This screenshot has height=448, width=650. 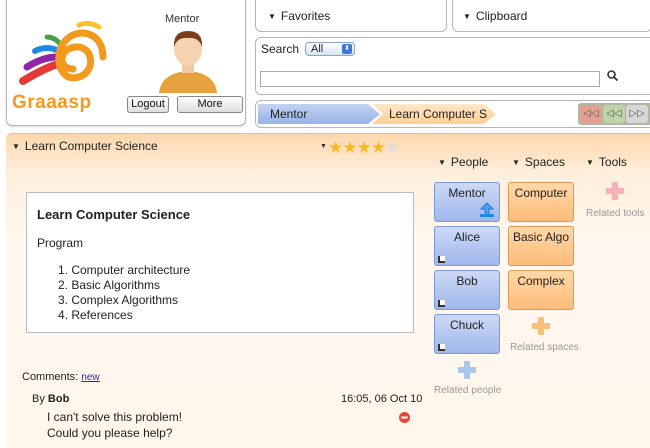 I want to click on logo-text: Graaasp, so click(x=52, y=102).